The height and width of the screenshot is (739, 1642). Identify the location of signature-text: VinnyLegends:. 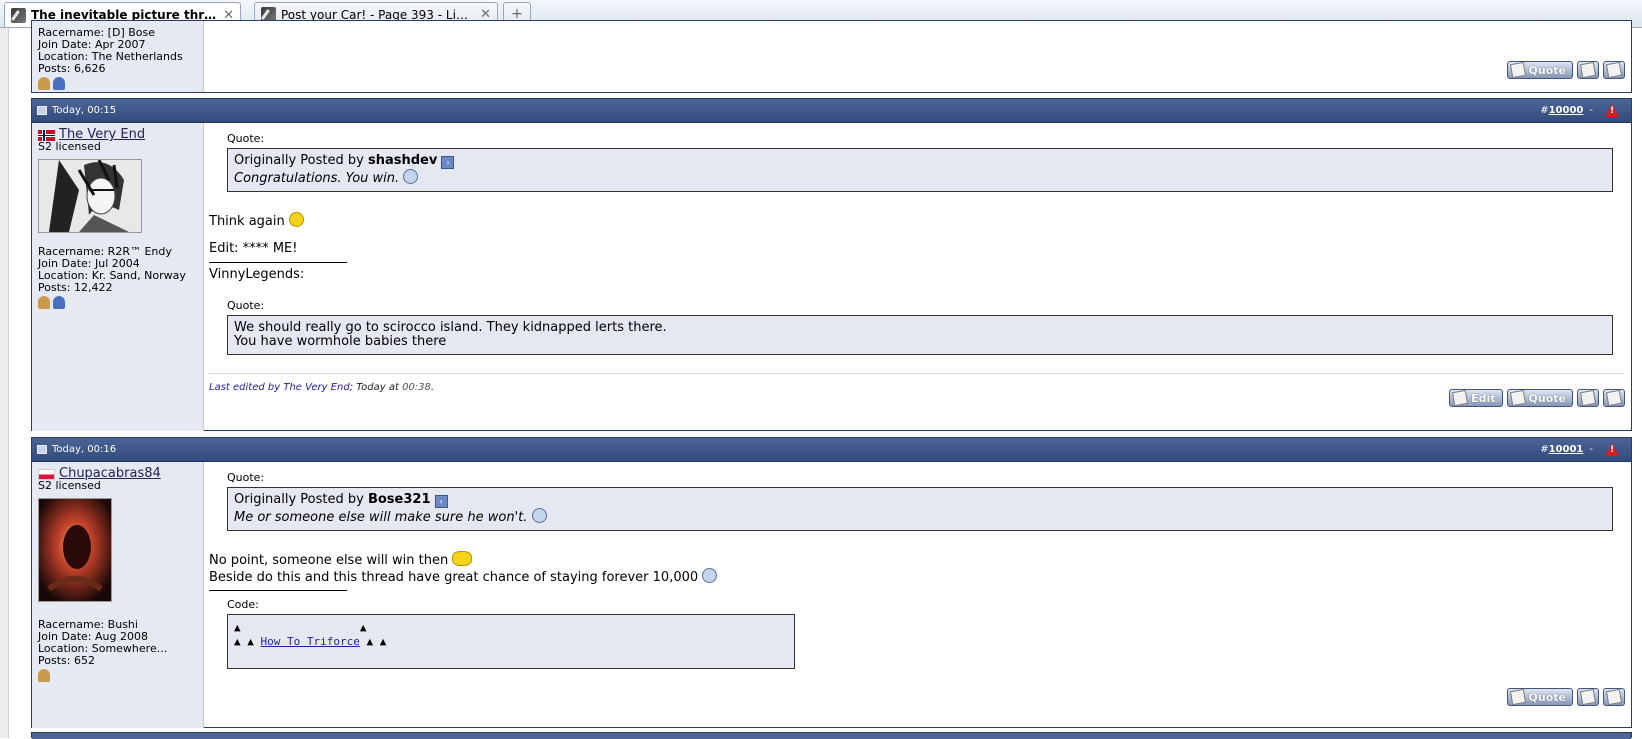
(257, 274).